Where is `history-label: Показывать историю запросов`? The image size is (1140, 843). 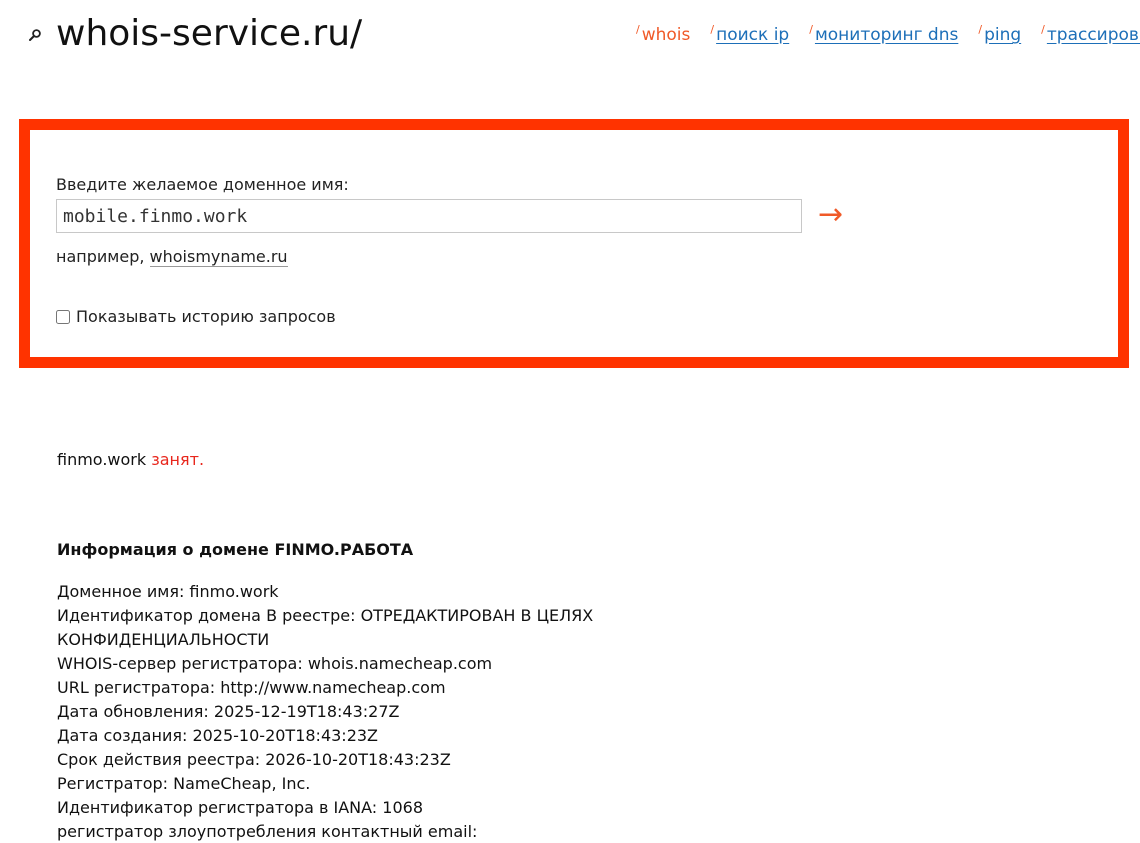 history-label: Показывать историю запросов is located at coordinates (206, 316).